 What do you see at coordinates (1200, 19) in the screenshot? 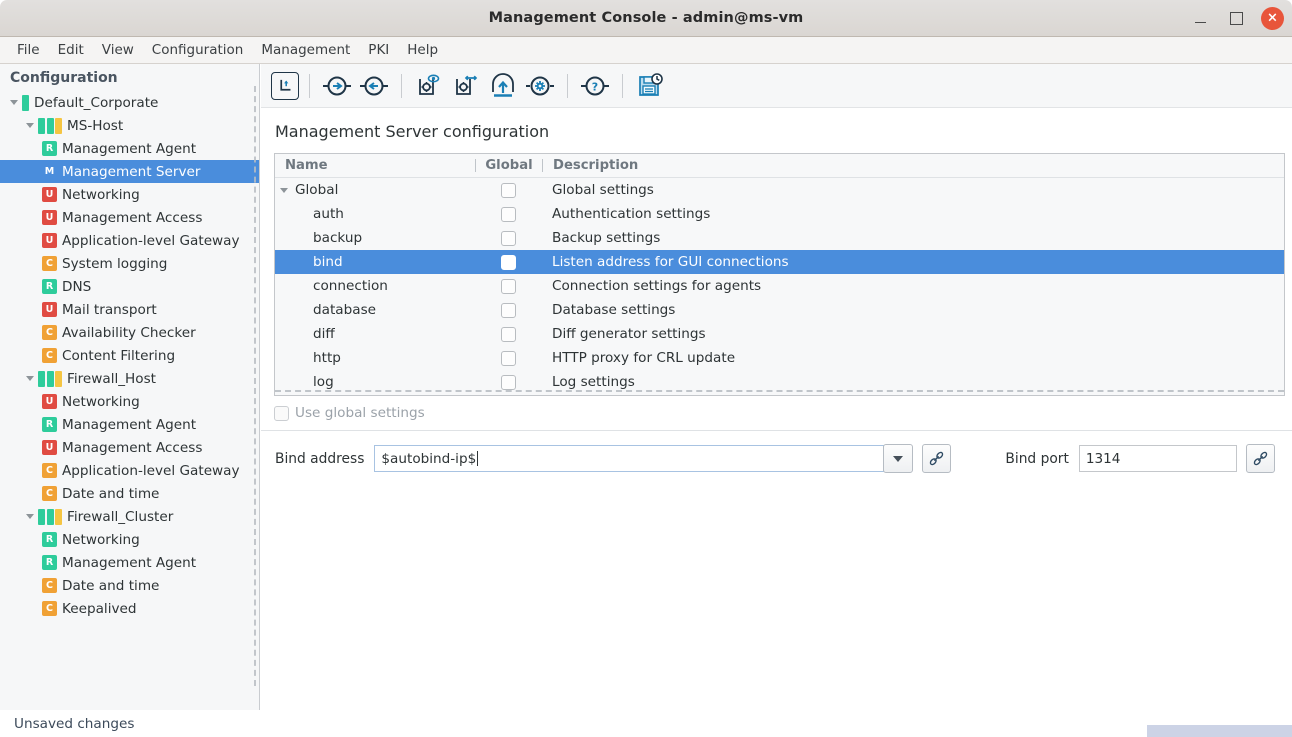
I see `minimize-button` at bounding box center [1200, 19].